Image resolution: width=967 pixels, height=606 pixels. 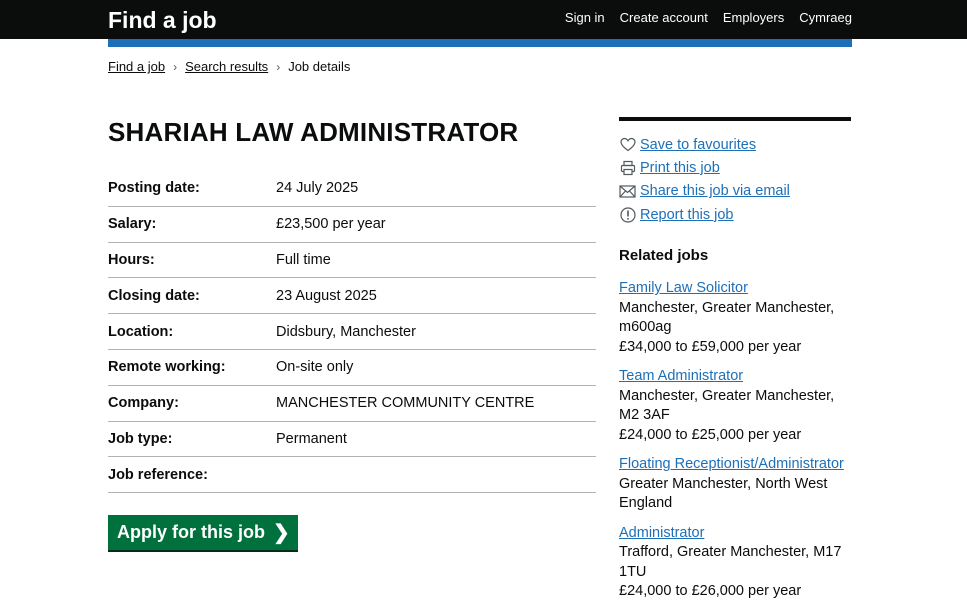 What do you see at coordinates (140, 438) in the screenshot?
I see `detail-label: Job type:` at bounding box center [140, 438].